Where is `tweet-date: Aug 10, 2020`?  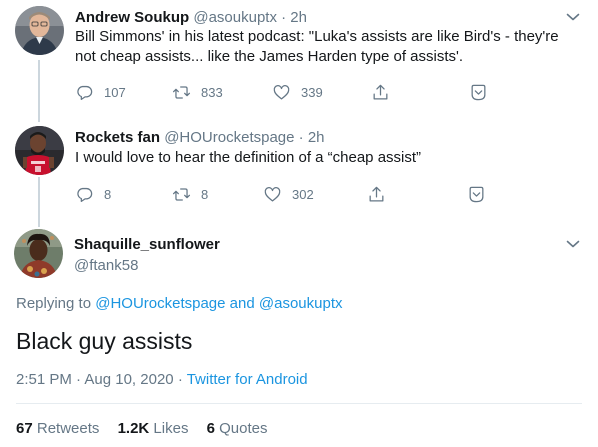
tweet-date: Aug 10, 2020 is located at coordinates (128, 379).